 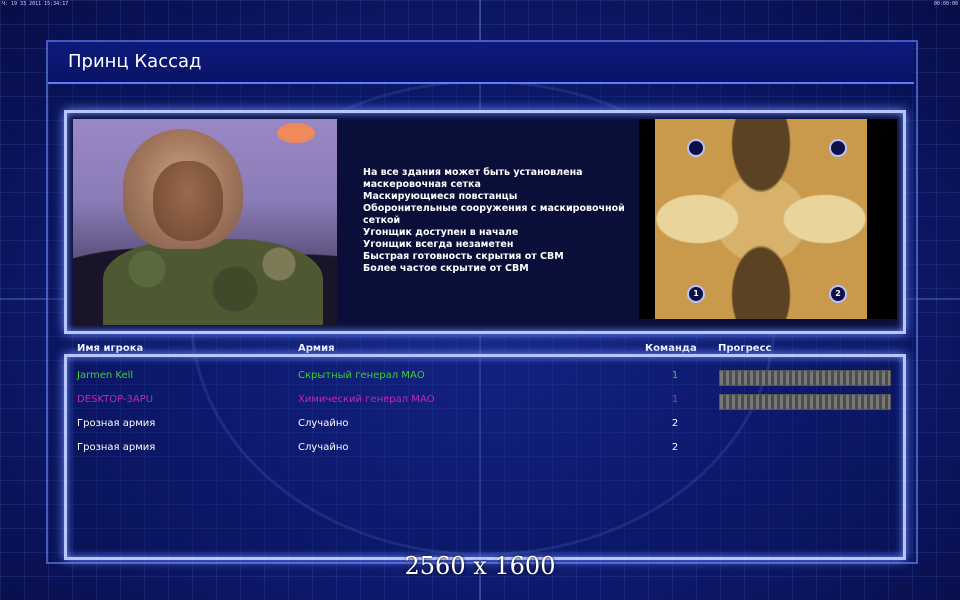 What do you see at coordinates (366, 399) in the screenshot?
I see `player-army: Химический генерал МАО` at bounding box center [366, 399].